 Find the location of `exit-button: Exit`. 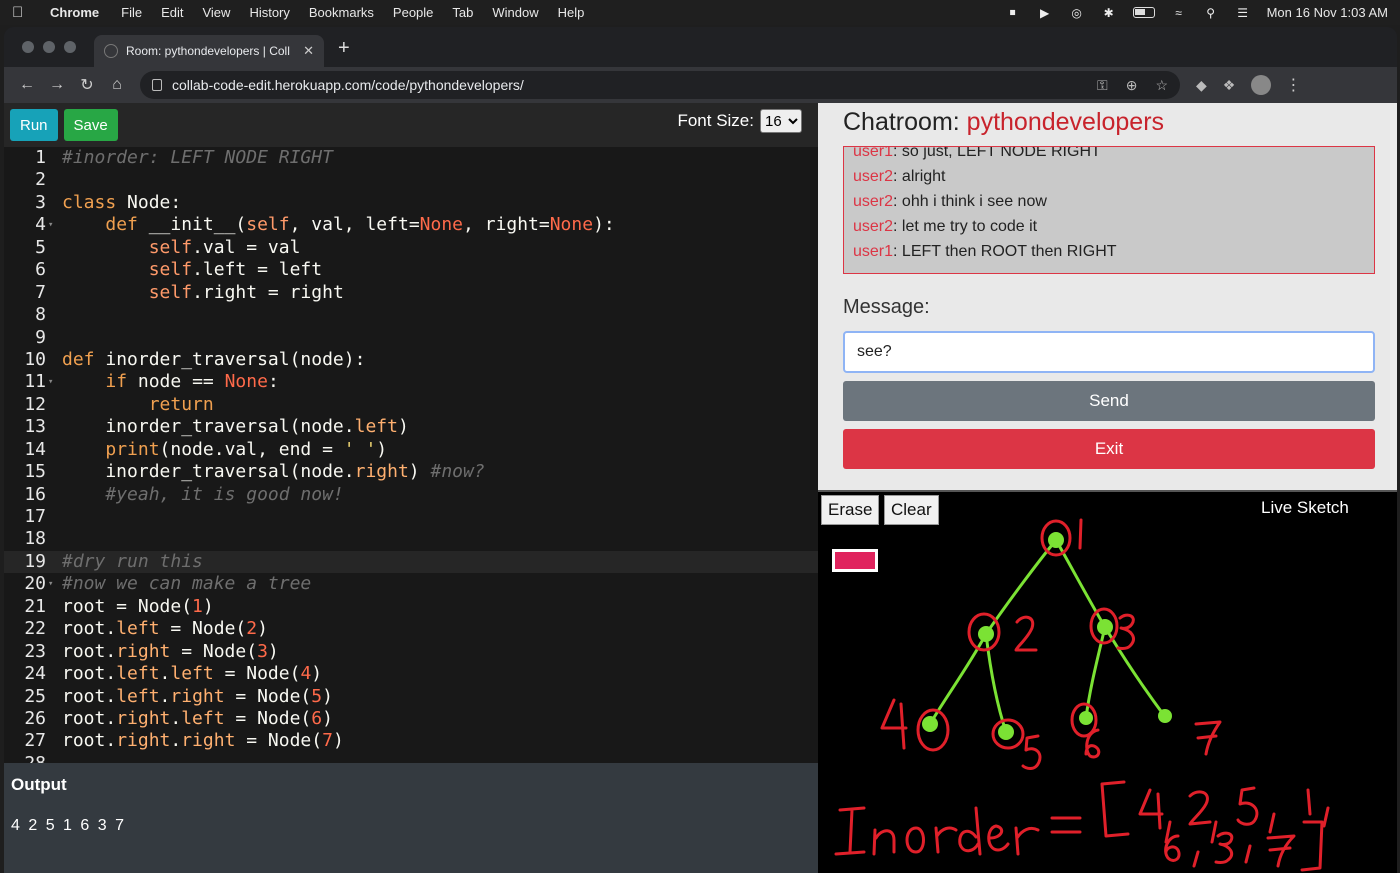

exit-button: Exit is located at coordinates (1109, 449).